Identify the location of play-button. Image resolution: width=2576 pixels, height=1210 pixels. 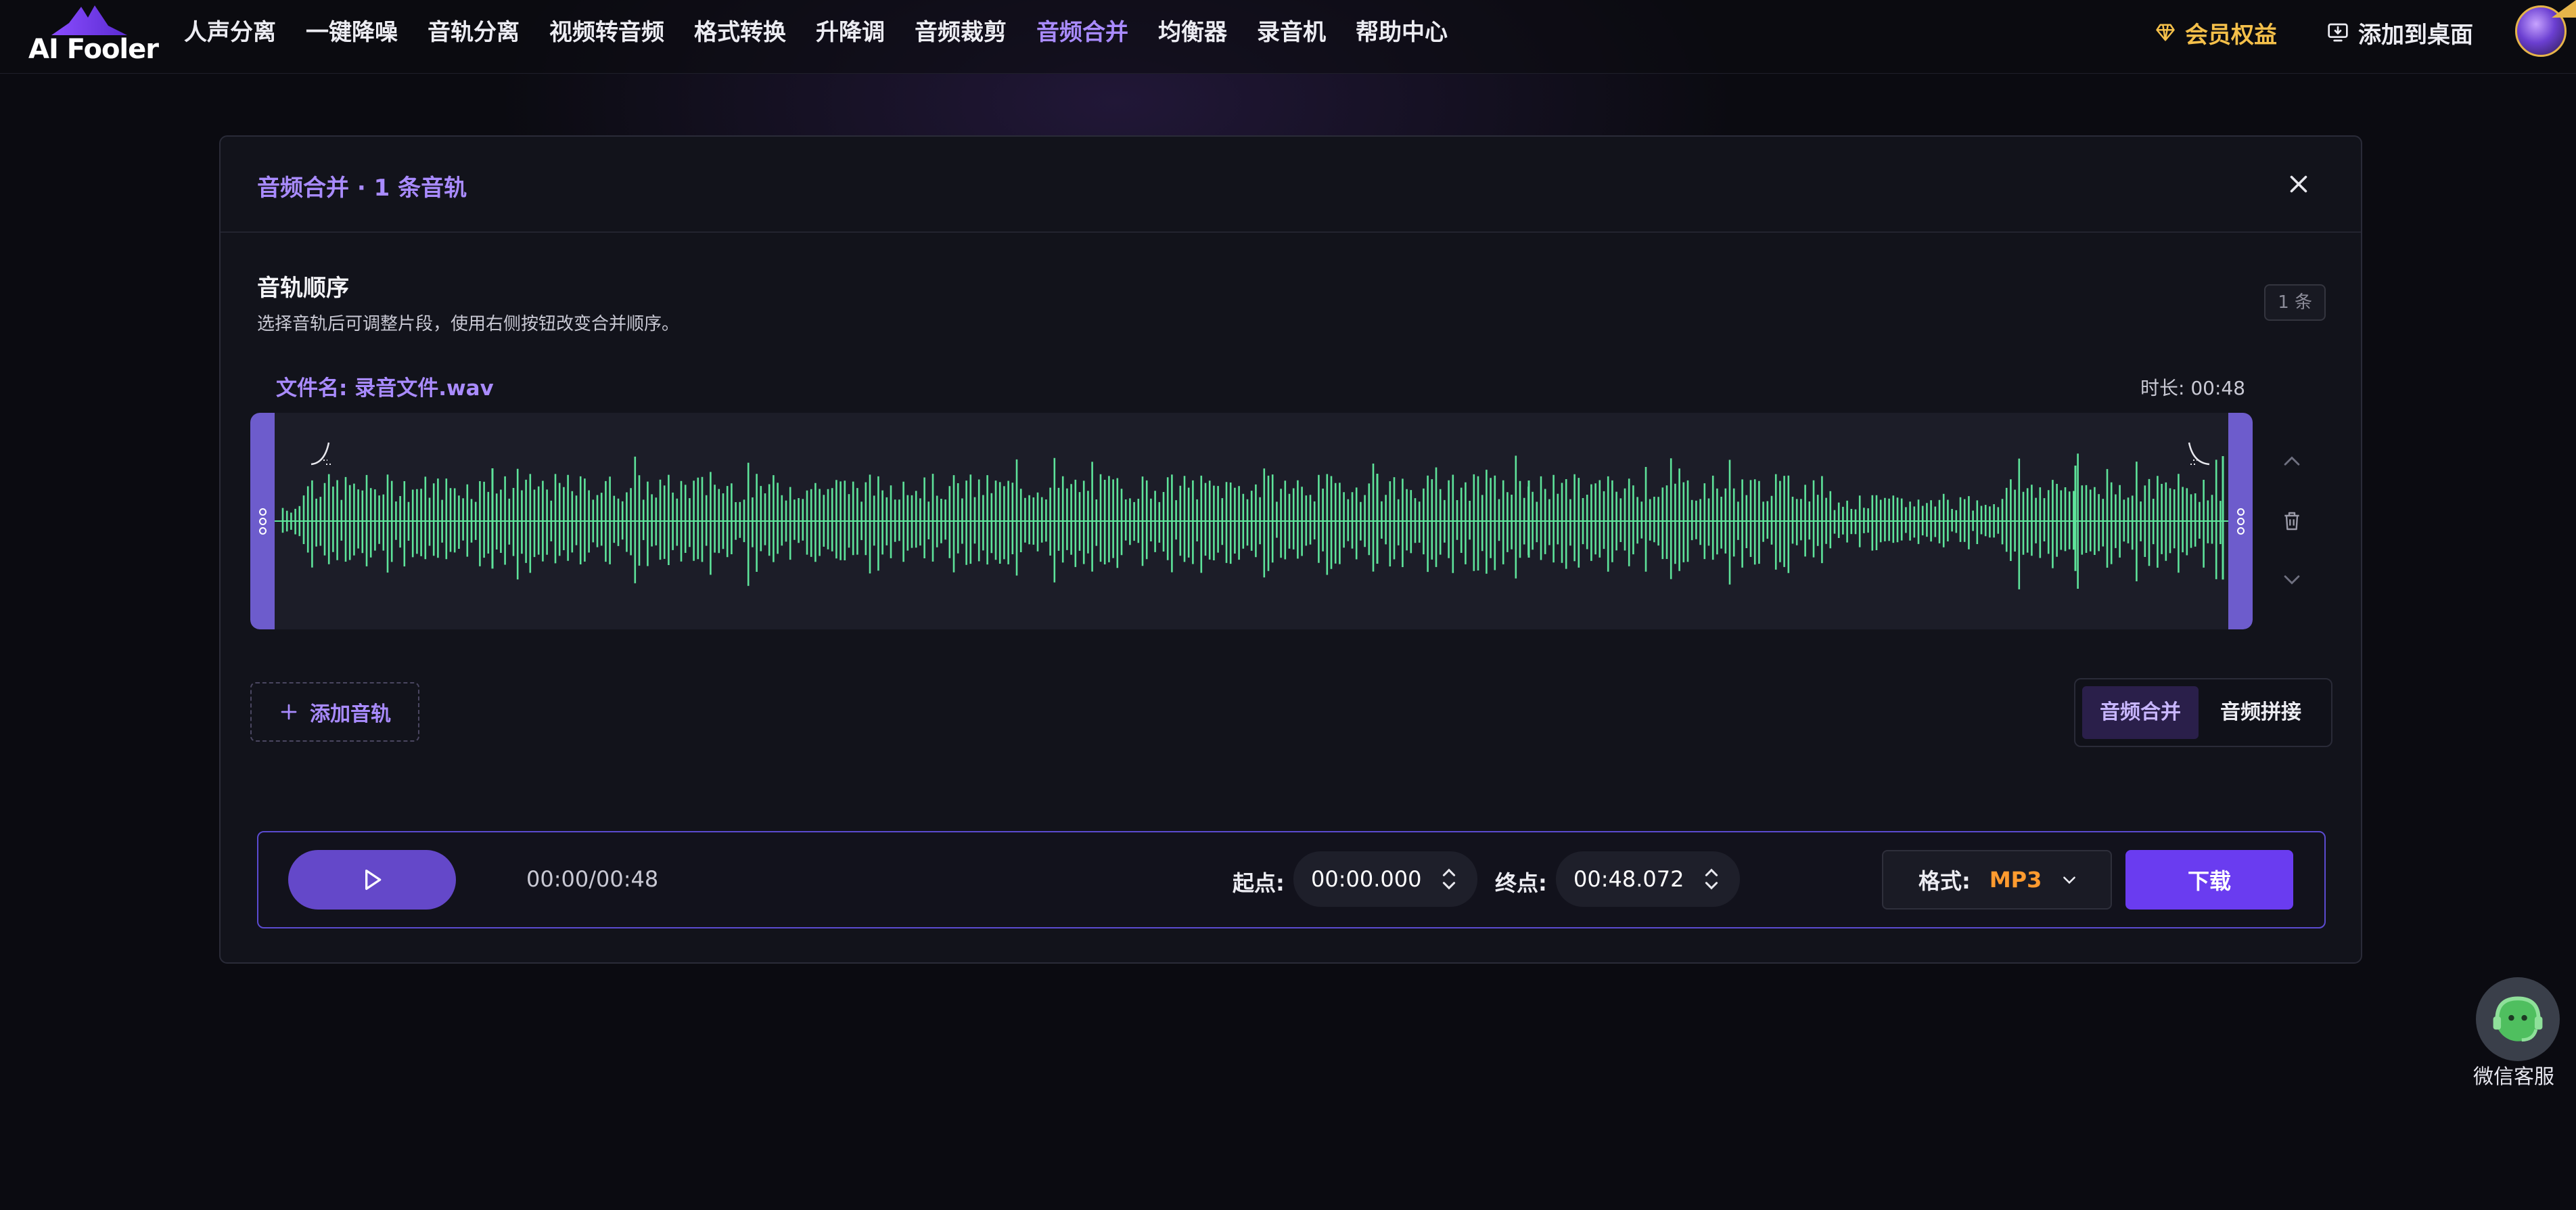
(372, 880).